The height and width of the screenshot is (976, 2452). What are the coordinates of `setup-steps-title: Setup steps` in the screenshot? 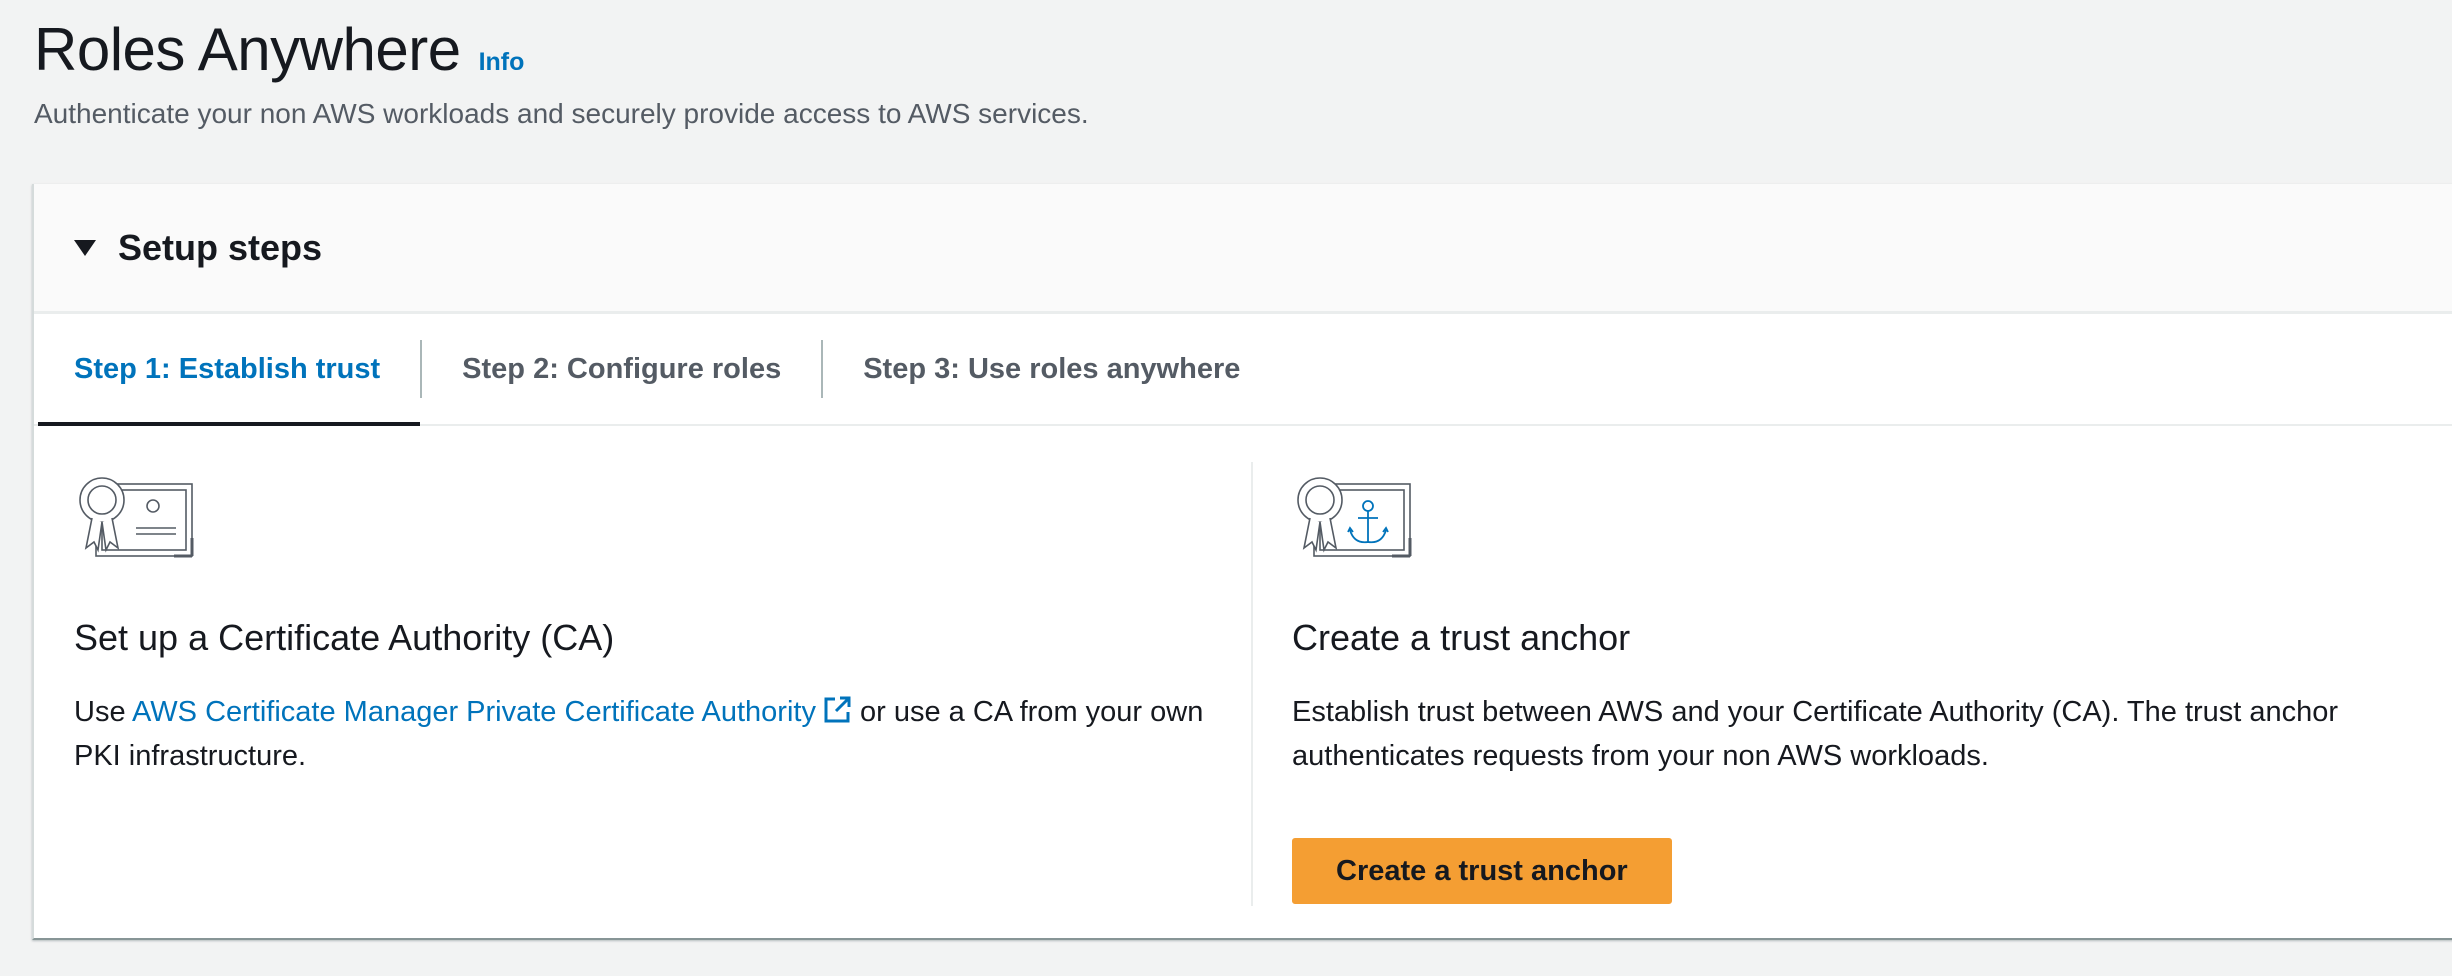 It's located at (220, 247).